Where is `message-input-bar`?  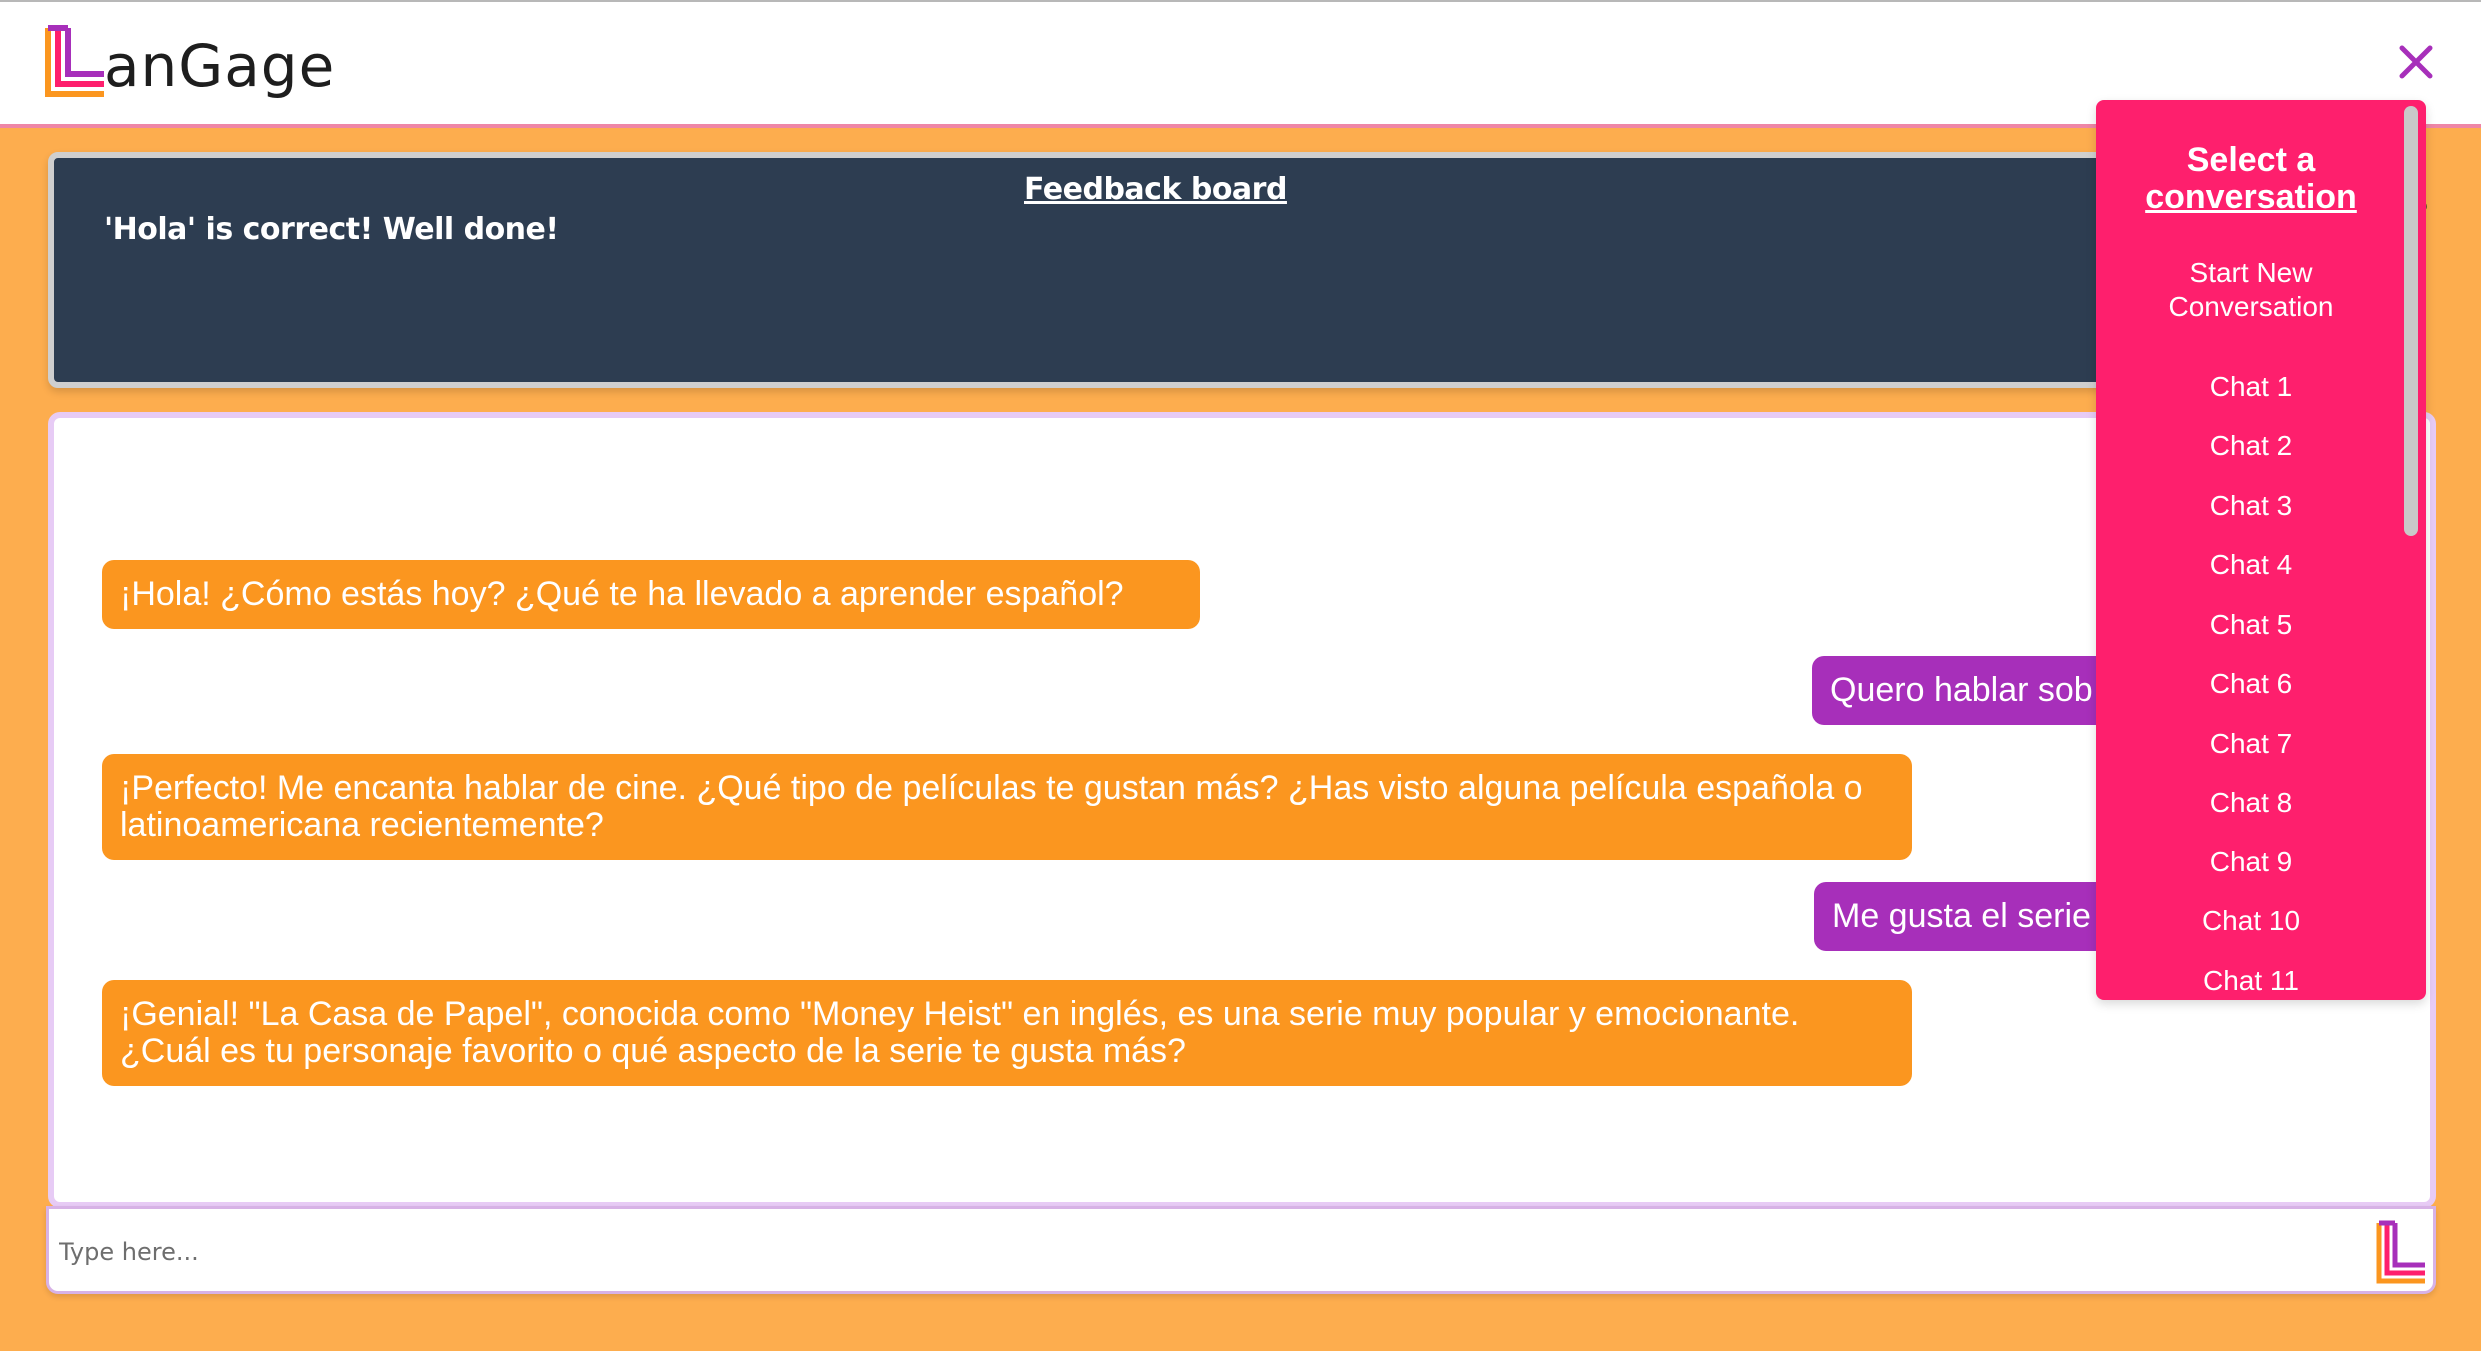 message-input-bar is located at coordinates (1241, 1250).